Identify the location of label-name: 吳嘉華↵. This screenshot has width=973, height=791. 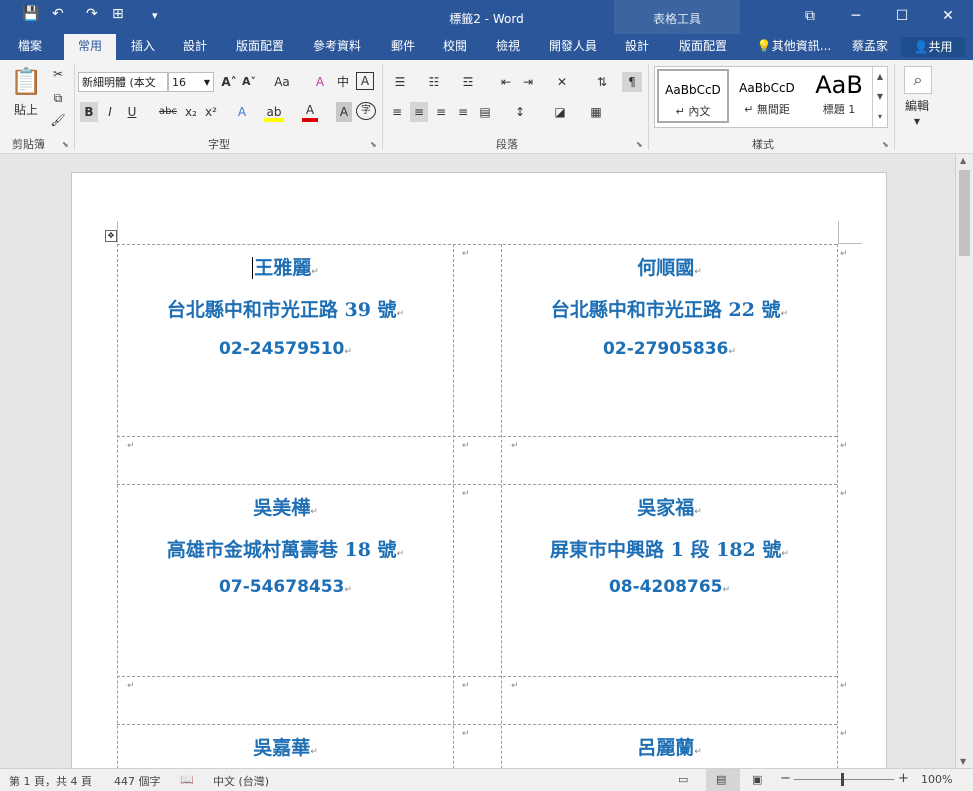
(285, 746).